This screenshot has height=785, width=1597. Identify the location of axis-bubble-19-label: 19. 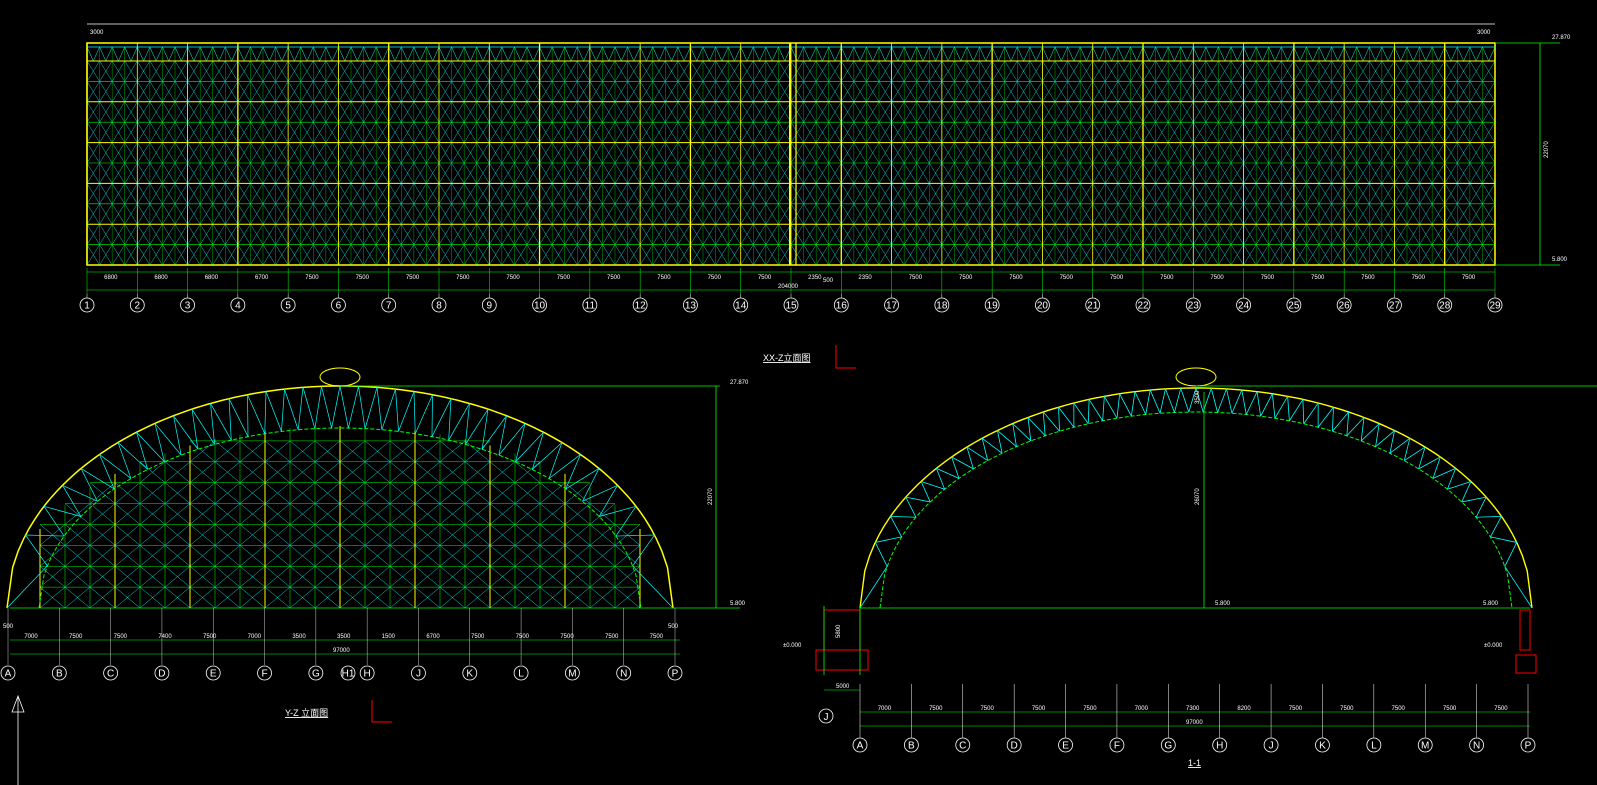
(993, 306).